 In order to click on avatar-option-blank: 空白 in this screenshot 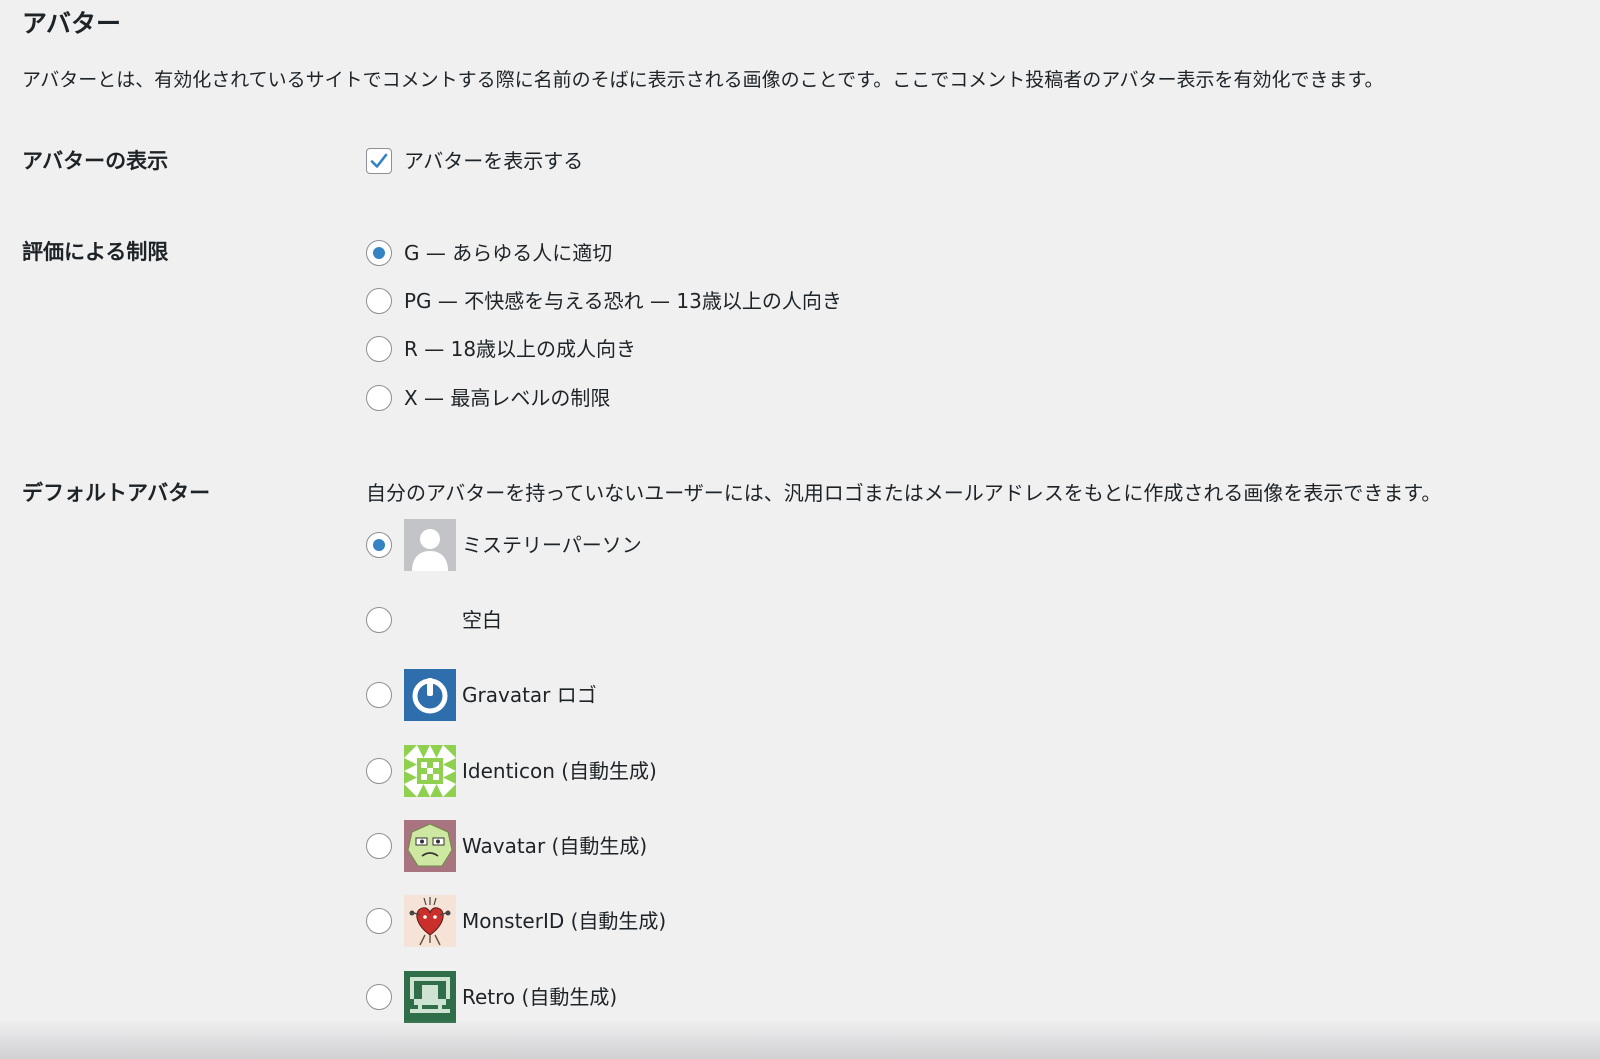, I will do `click(434, 620)`.